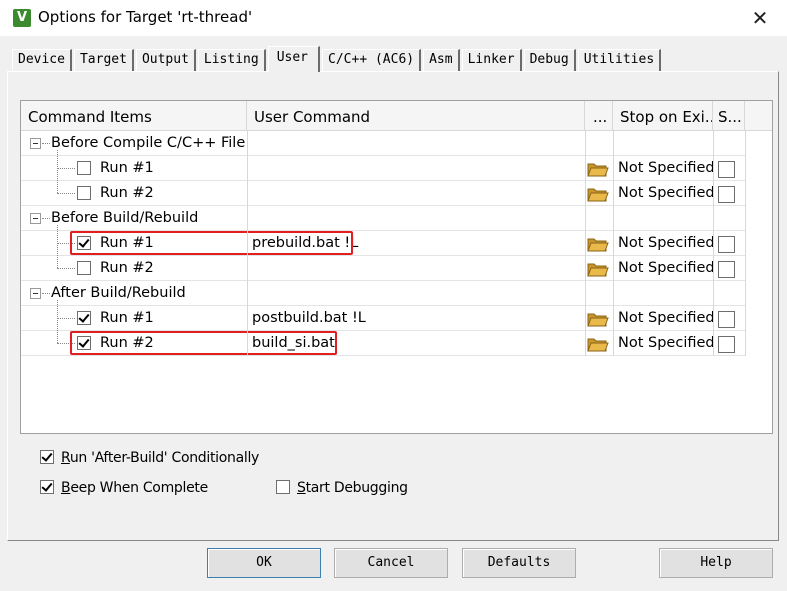 Image resolution: width=787 pixels, height=591 pixels. Describe the element at coordinates (139, 488) in the screenshot. I see `beep-when-complete-label: eep When Complete` at that location.